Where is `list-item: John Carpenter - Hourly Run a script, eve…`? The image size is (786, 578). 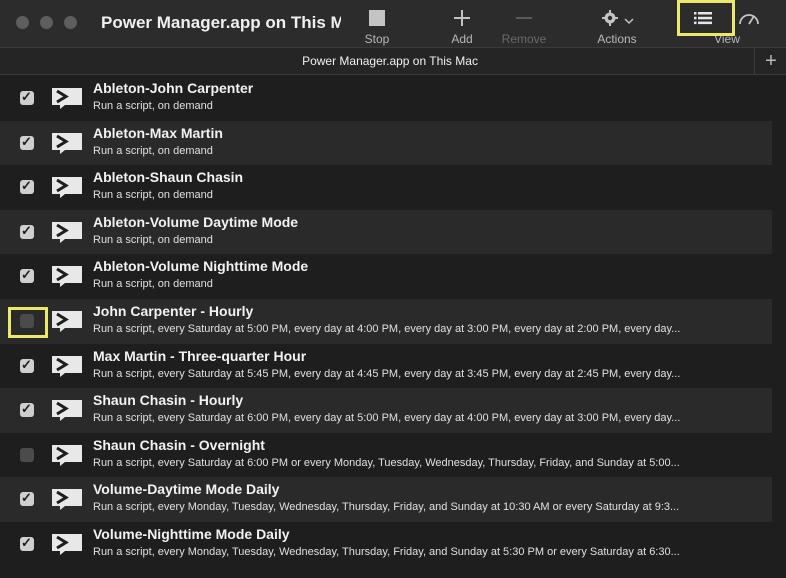 list-item: John Carpenter - Hourly Run a script, eve… is located at coordinates (386, 321).